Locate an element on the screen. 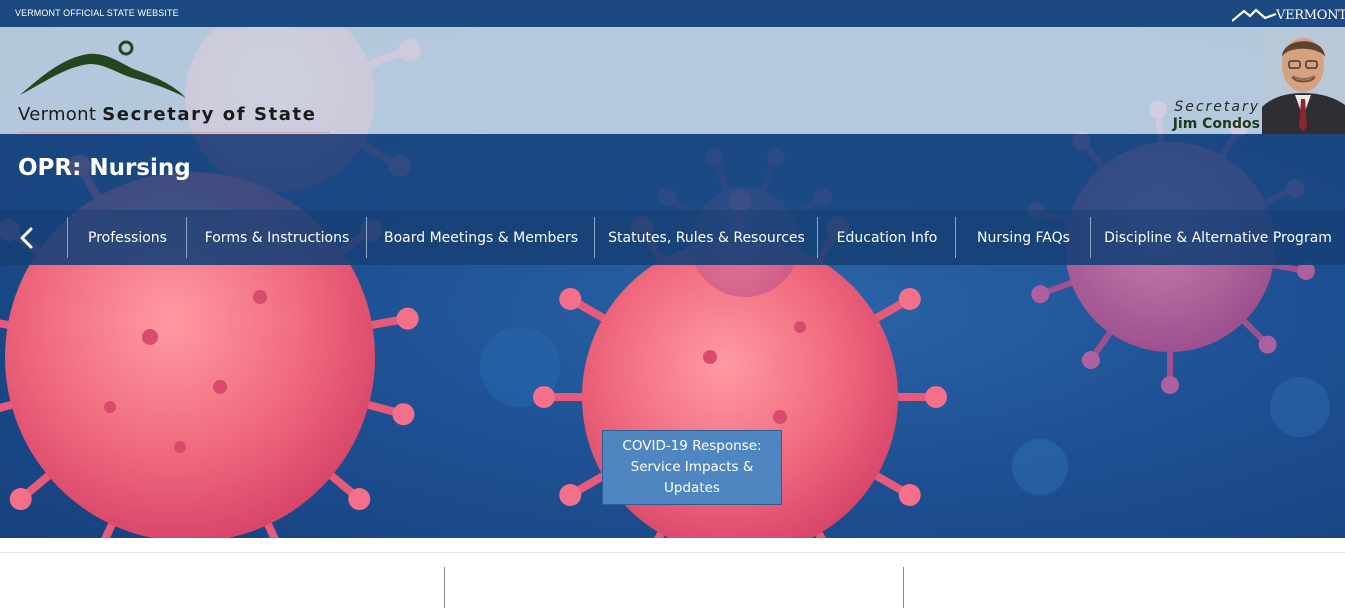 The image size is (1345, 608). nav-back-button is located at coordinates (27, 238).